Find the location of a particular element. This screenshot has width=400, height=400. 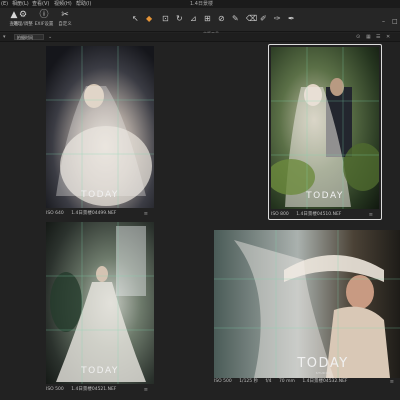

grid-tool-icon: ⊞ is located at coordinates (207, 19).